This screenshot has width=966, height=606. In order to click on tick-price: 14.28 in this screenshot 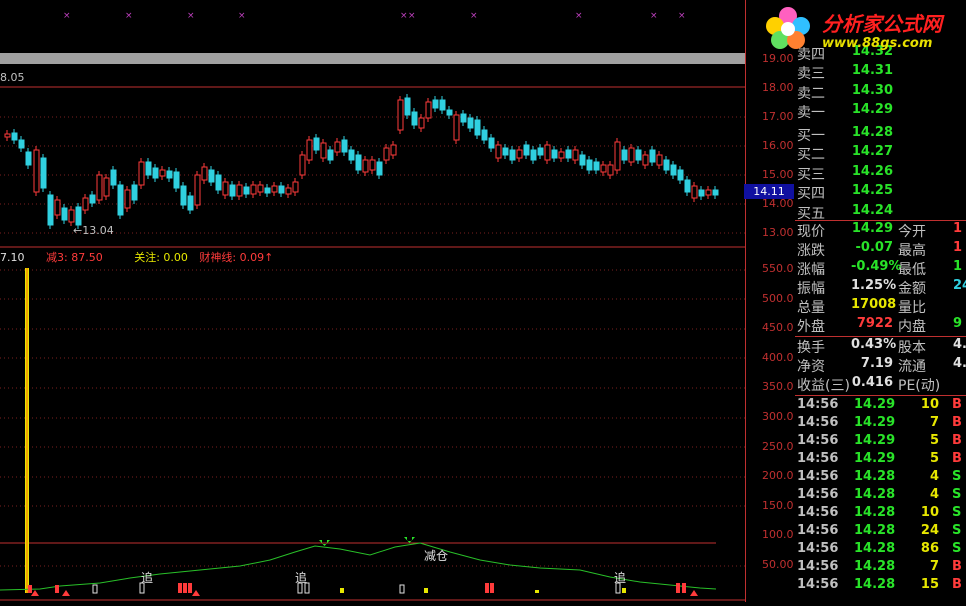, I will do `click(875, 476)`.